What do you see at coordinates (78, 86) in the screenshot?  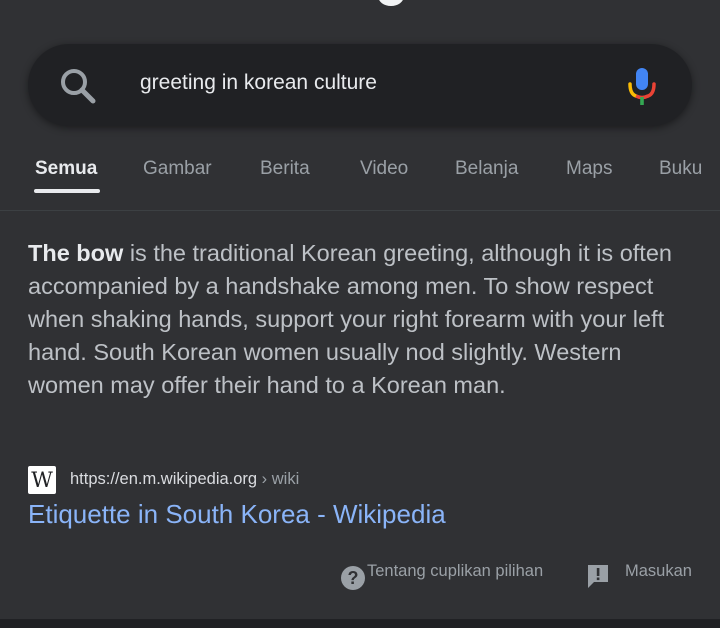 I see `search-icon` at bounding box center [78, 86].